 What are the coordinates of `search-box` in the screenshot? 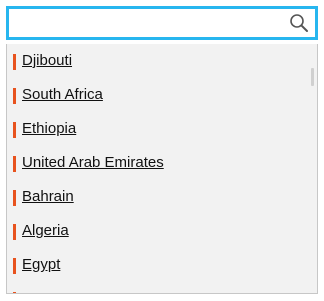 It's located at (162, 23).